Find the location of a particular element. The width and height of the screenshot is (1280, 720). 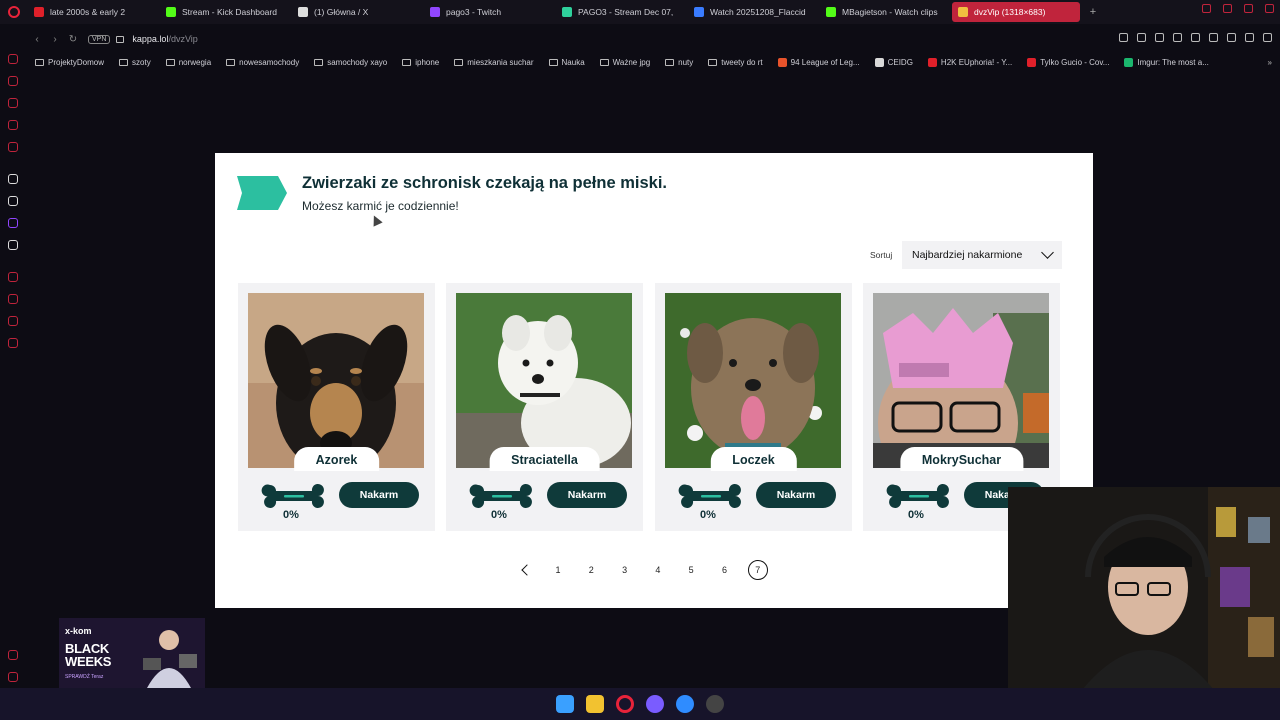

snapshot-icon is located at coordinates (1141, 37).